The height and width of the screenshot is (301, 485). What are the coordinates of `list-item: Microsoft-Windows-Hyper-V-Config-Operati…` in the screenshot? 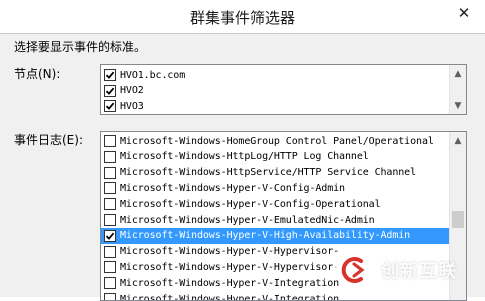 It's located at (275, 204).